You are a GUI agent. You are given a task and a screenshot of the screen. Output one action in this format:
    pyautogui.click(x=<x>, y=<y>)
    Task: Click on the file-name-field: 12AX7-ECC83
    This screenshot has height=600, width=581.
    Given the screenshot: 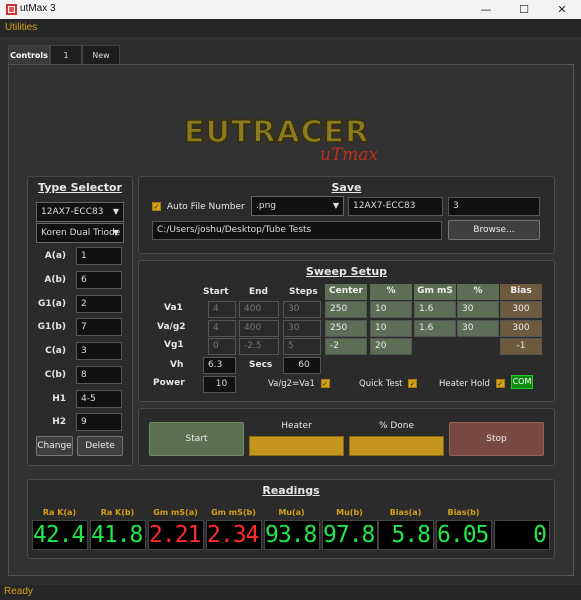 What is the action you would take?
    pyautogui.click(x=395, y=206)
    